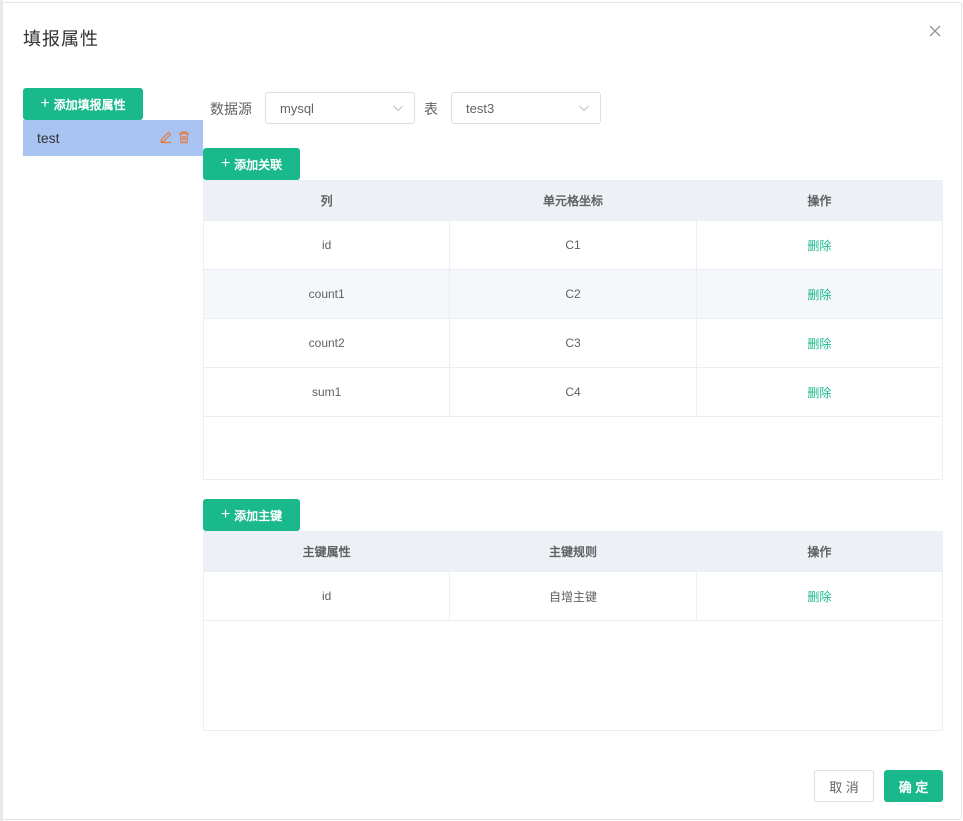 The height and width of the screenshot is (821, 963). What do you see at coordinates (297, 108) in the screenshot?
I see `datasource-value: mysql` at bounding box center [297, 108].